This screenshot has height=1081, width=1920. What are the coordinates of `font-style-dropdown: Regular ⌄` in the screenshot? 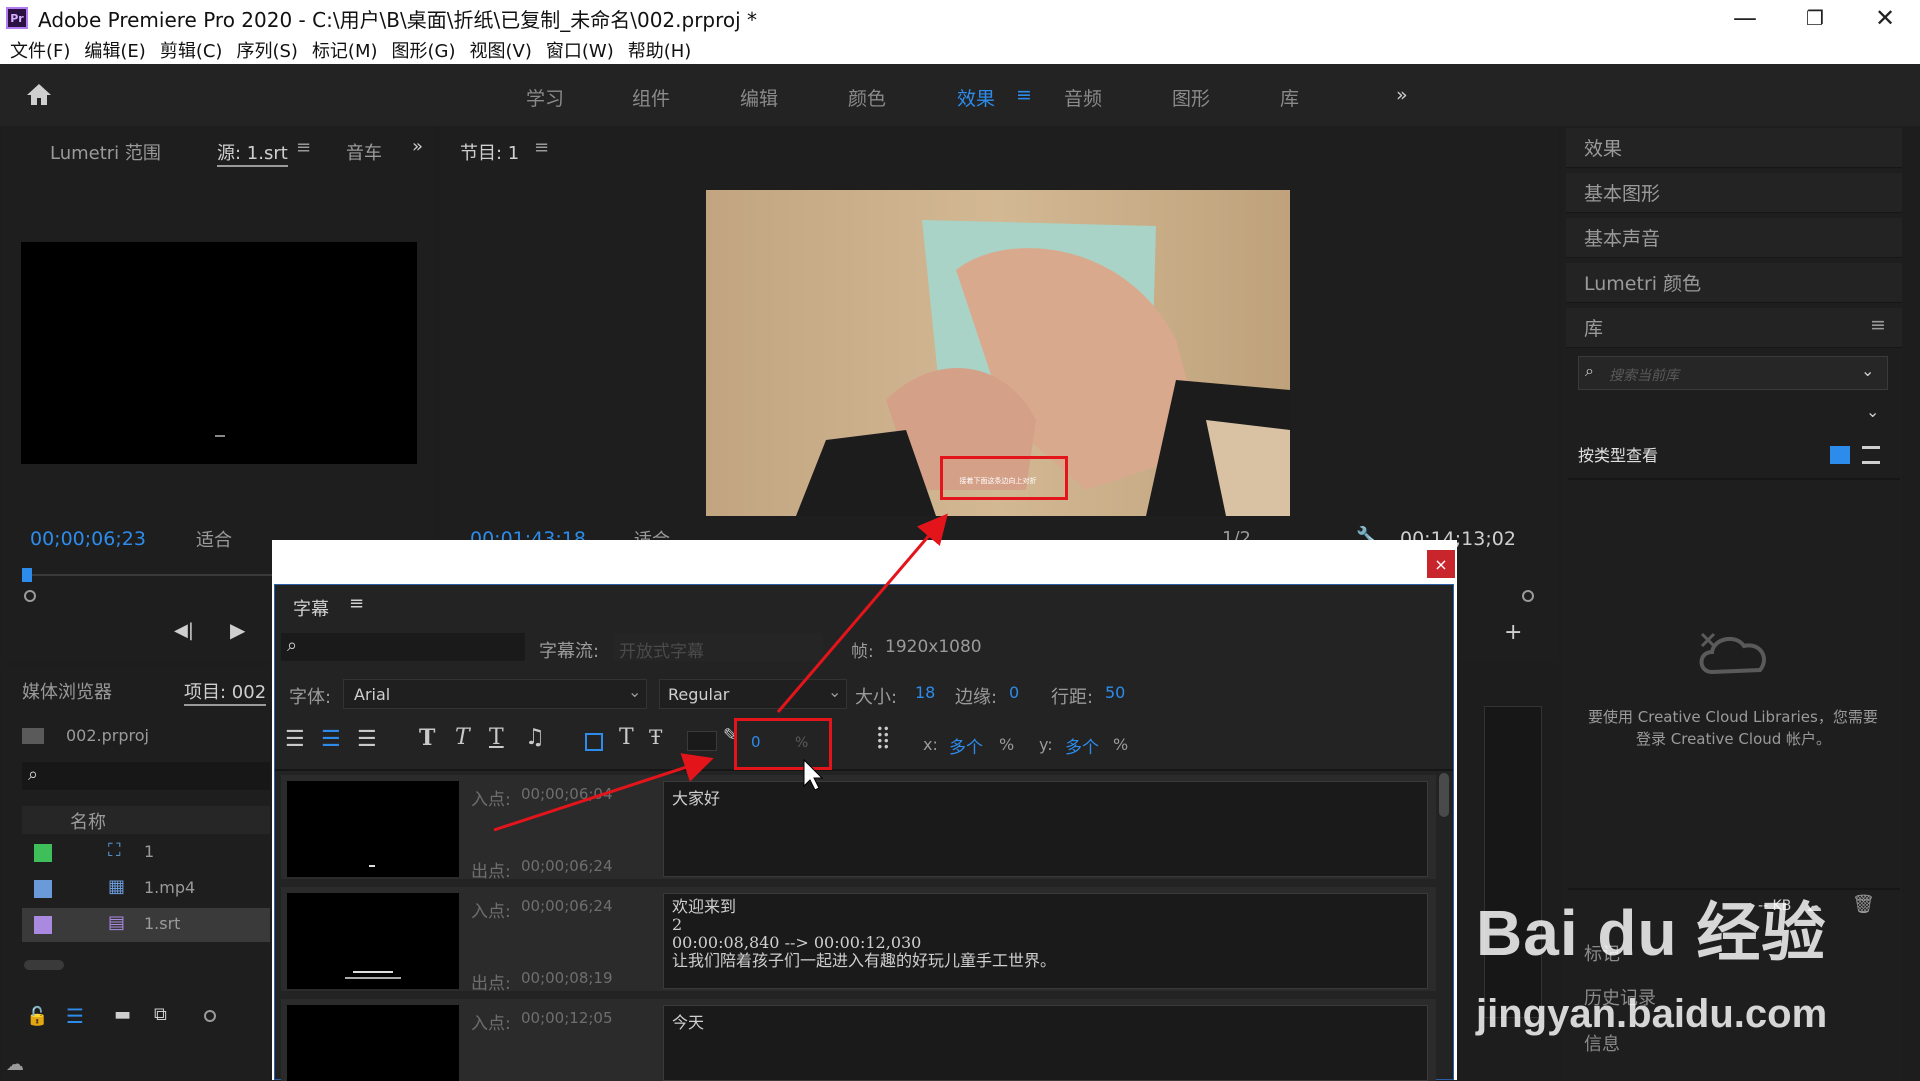 It's located at (753, 694).